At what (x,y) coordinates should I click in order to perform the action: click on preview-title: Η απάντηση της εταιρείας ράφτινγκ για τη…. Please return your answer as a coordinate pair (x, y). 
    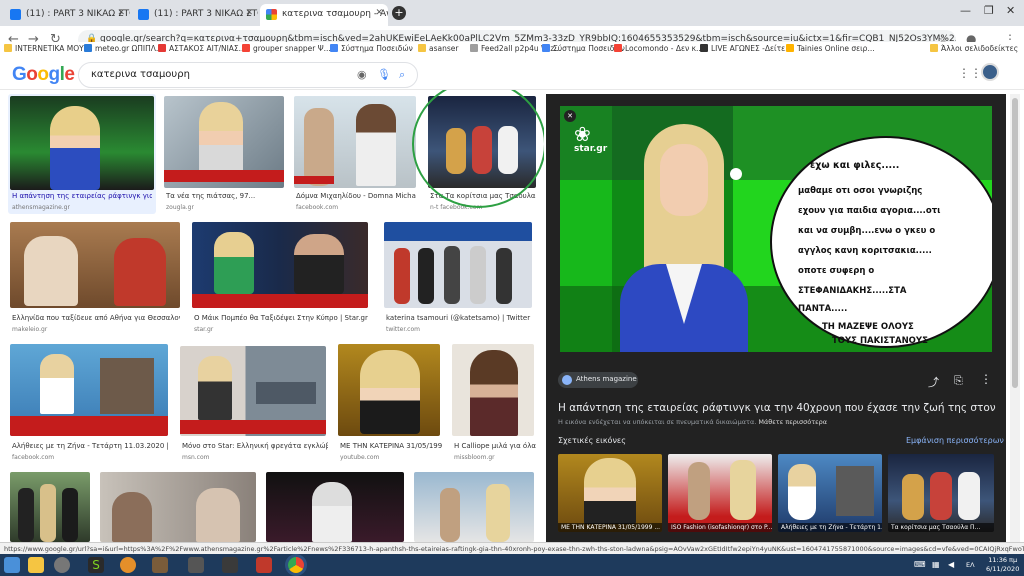
    Looking at the image, I should click on (778, 408).